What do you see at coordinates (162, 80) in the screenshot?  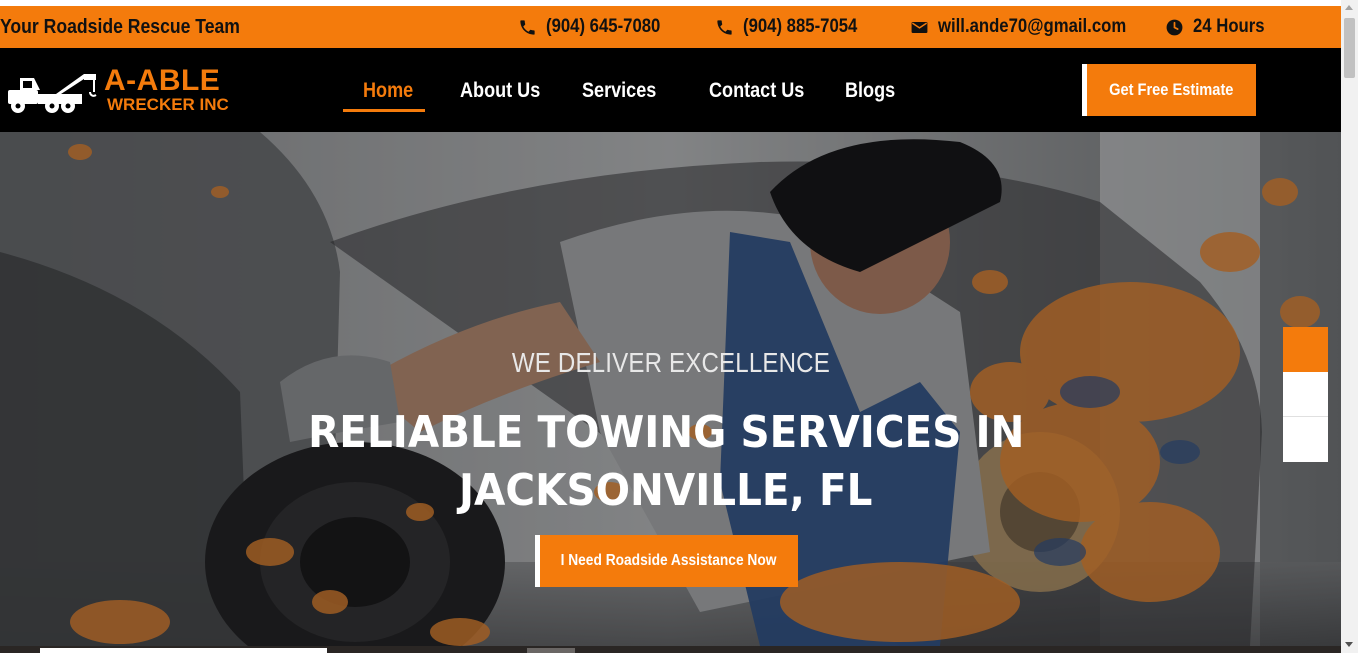 I see `logo-brand-name: A-ABLE` at bounding box center [162, 80].